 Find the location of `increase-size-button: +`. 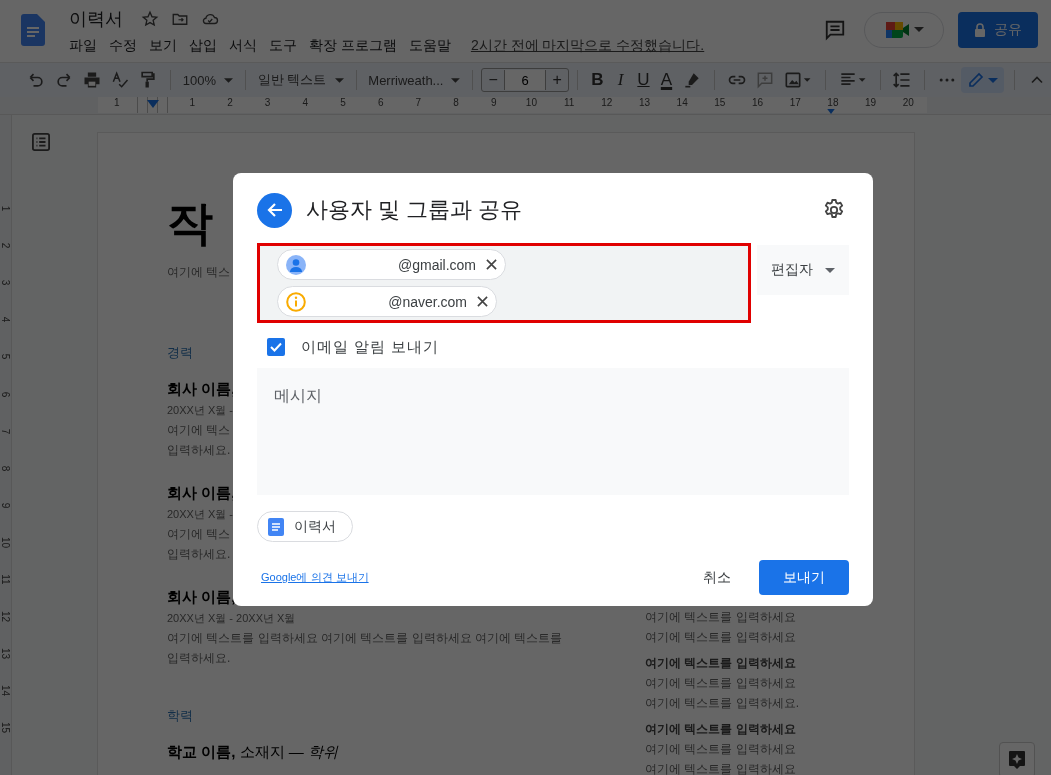

increase-size-button: + is located at coordinates (557, 80).